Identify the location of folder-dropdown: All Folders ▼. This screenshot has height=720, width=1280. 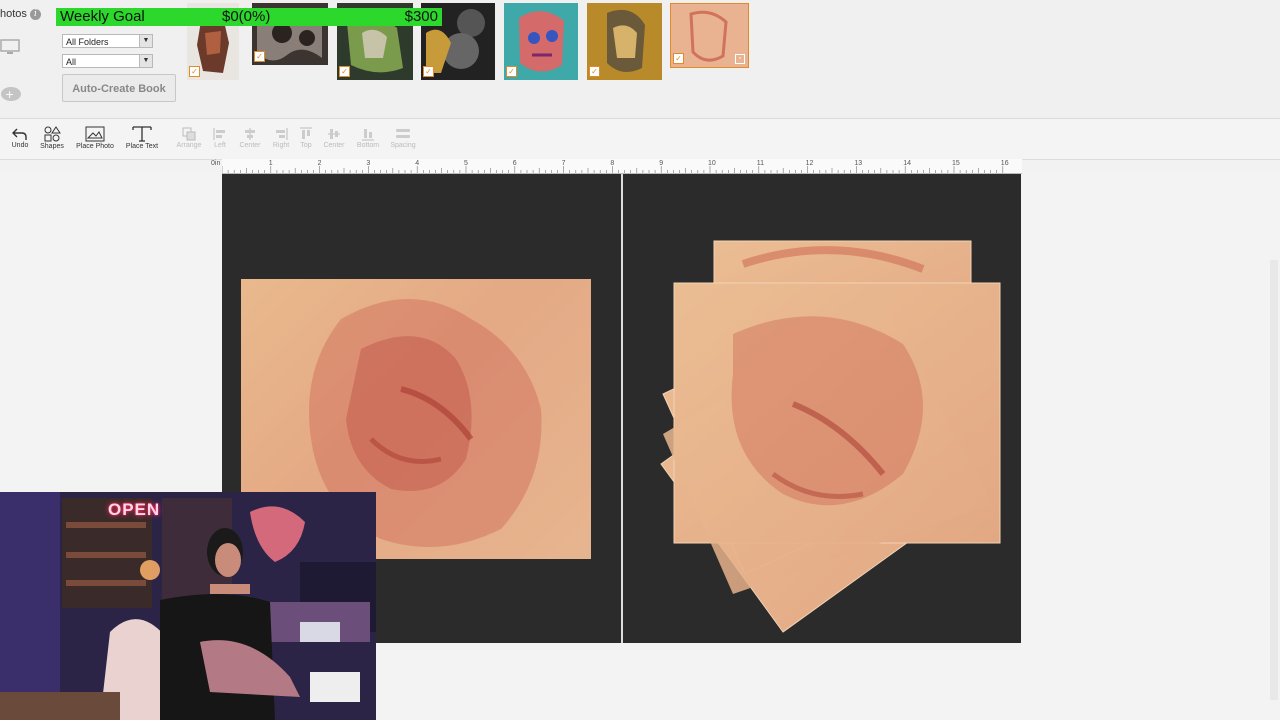
(107, 41).